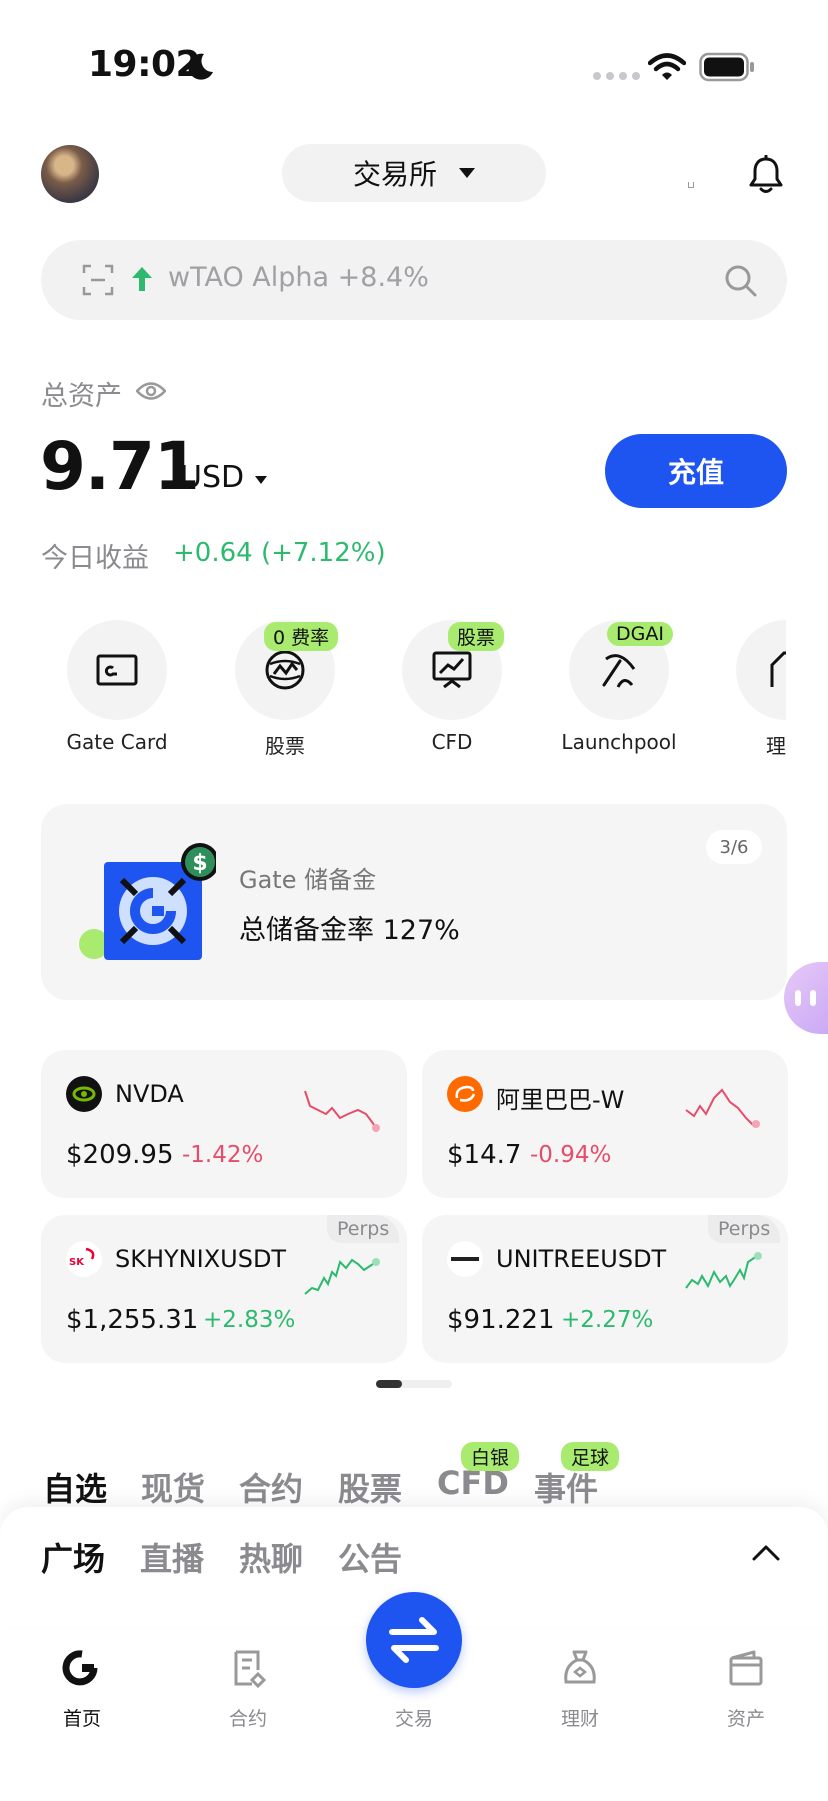 Image resolution: width=828 pixels, height=1801 pixels. What do you see at coordinates (271, 1487) in the screenshot?
I see `tab-futures: 合约` at bounding box center [271, 1487].